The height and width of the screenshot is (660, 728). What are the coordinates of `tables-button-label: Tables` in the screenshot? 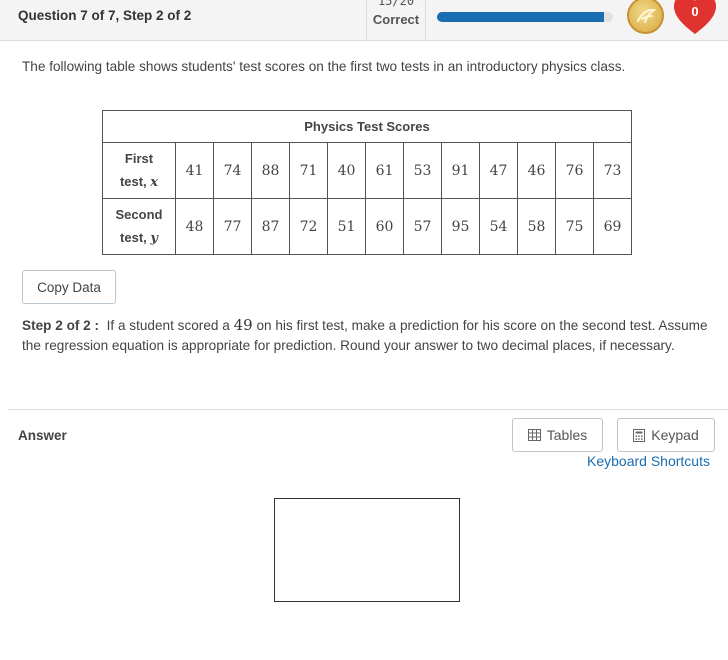 It's located at (567, 435).